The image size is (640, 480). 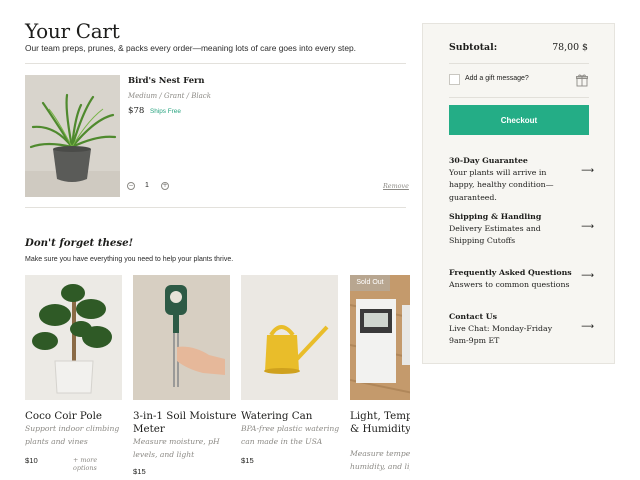 I want to click on gift-message-checkbox, so click(x=454, y=79).